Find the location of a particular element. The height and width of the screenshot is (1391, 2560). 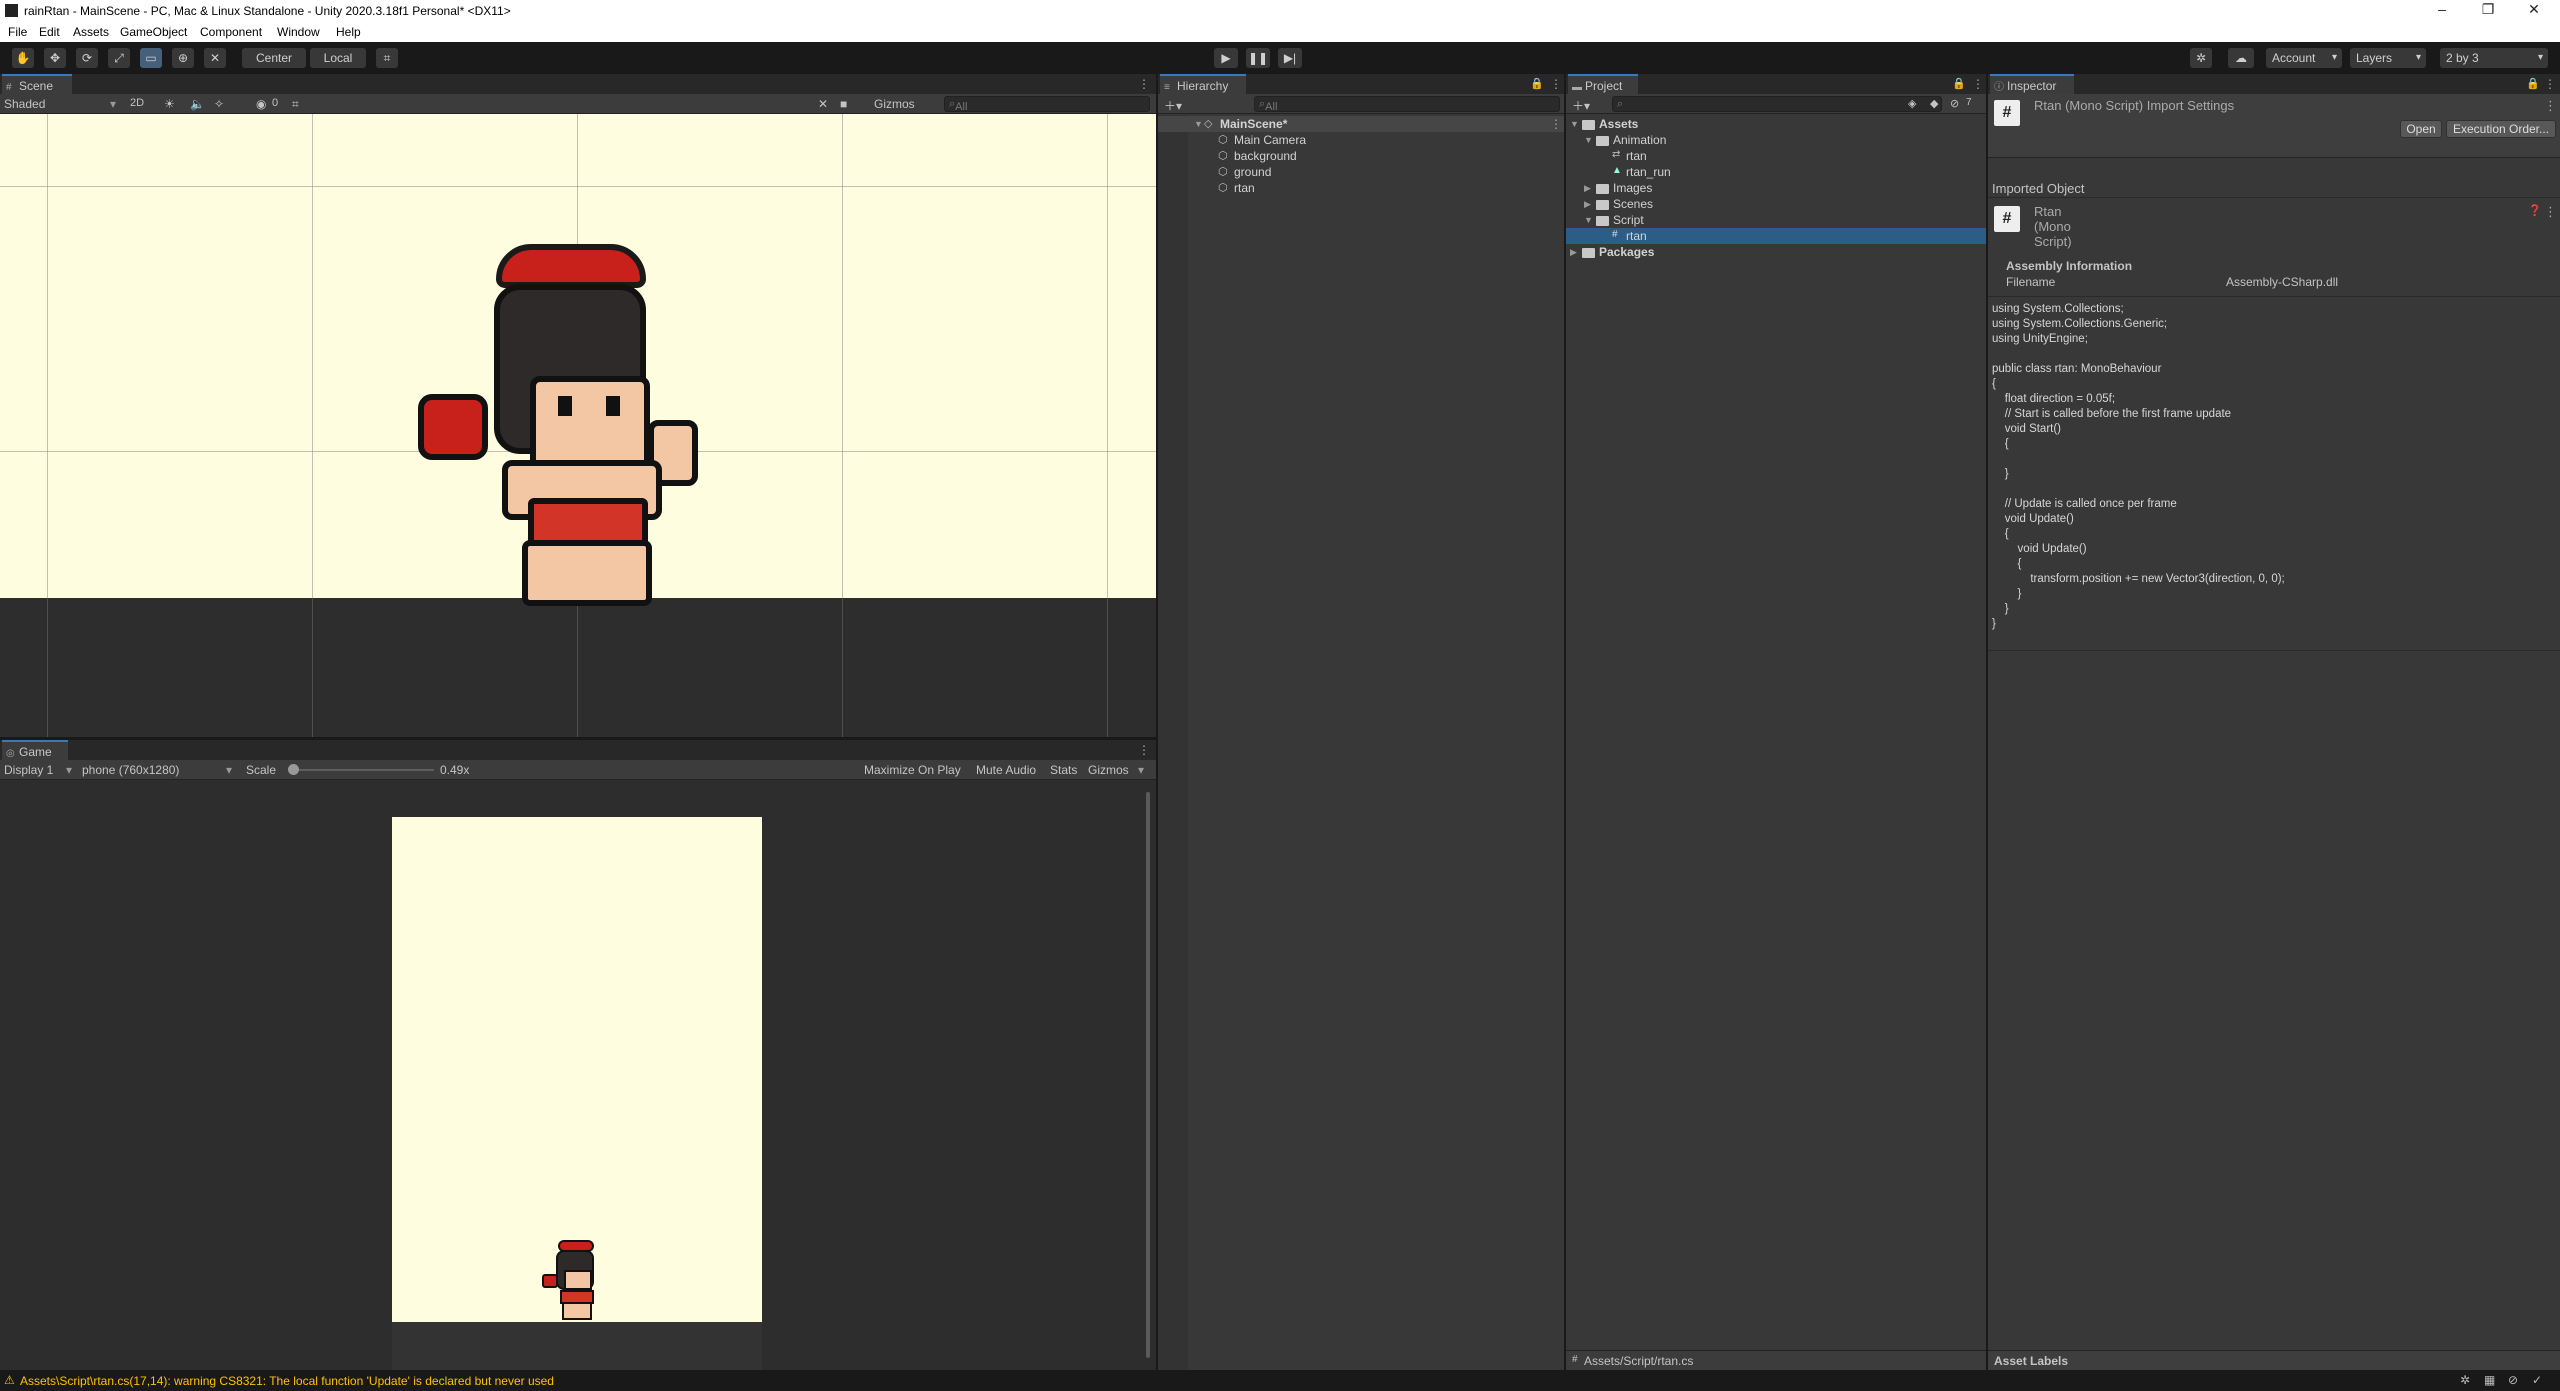

hand-tool-icon: ✋ is located at coordinates (23, 58).